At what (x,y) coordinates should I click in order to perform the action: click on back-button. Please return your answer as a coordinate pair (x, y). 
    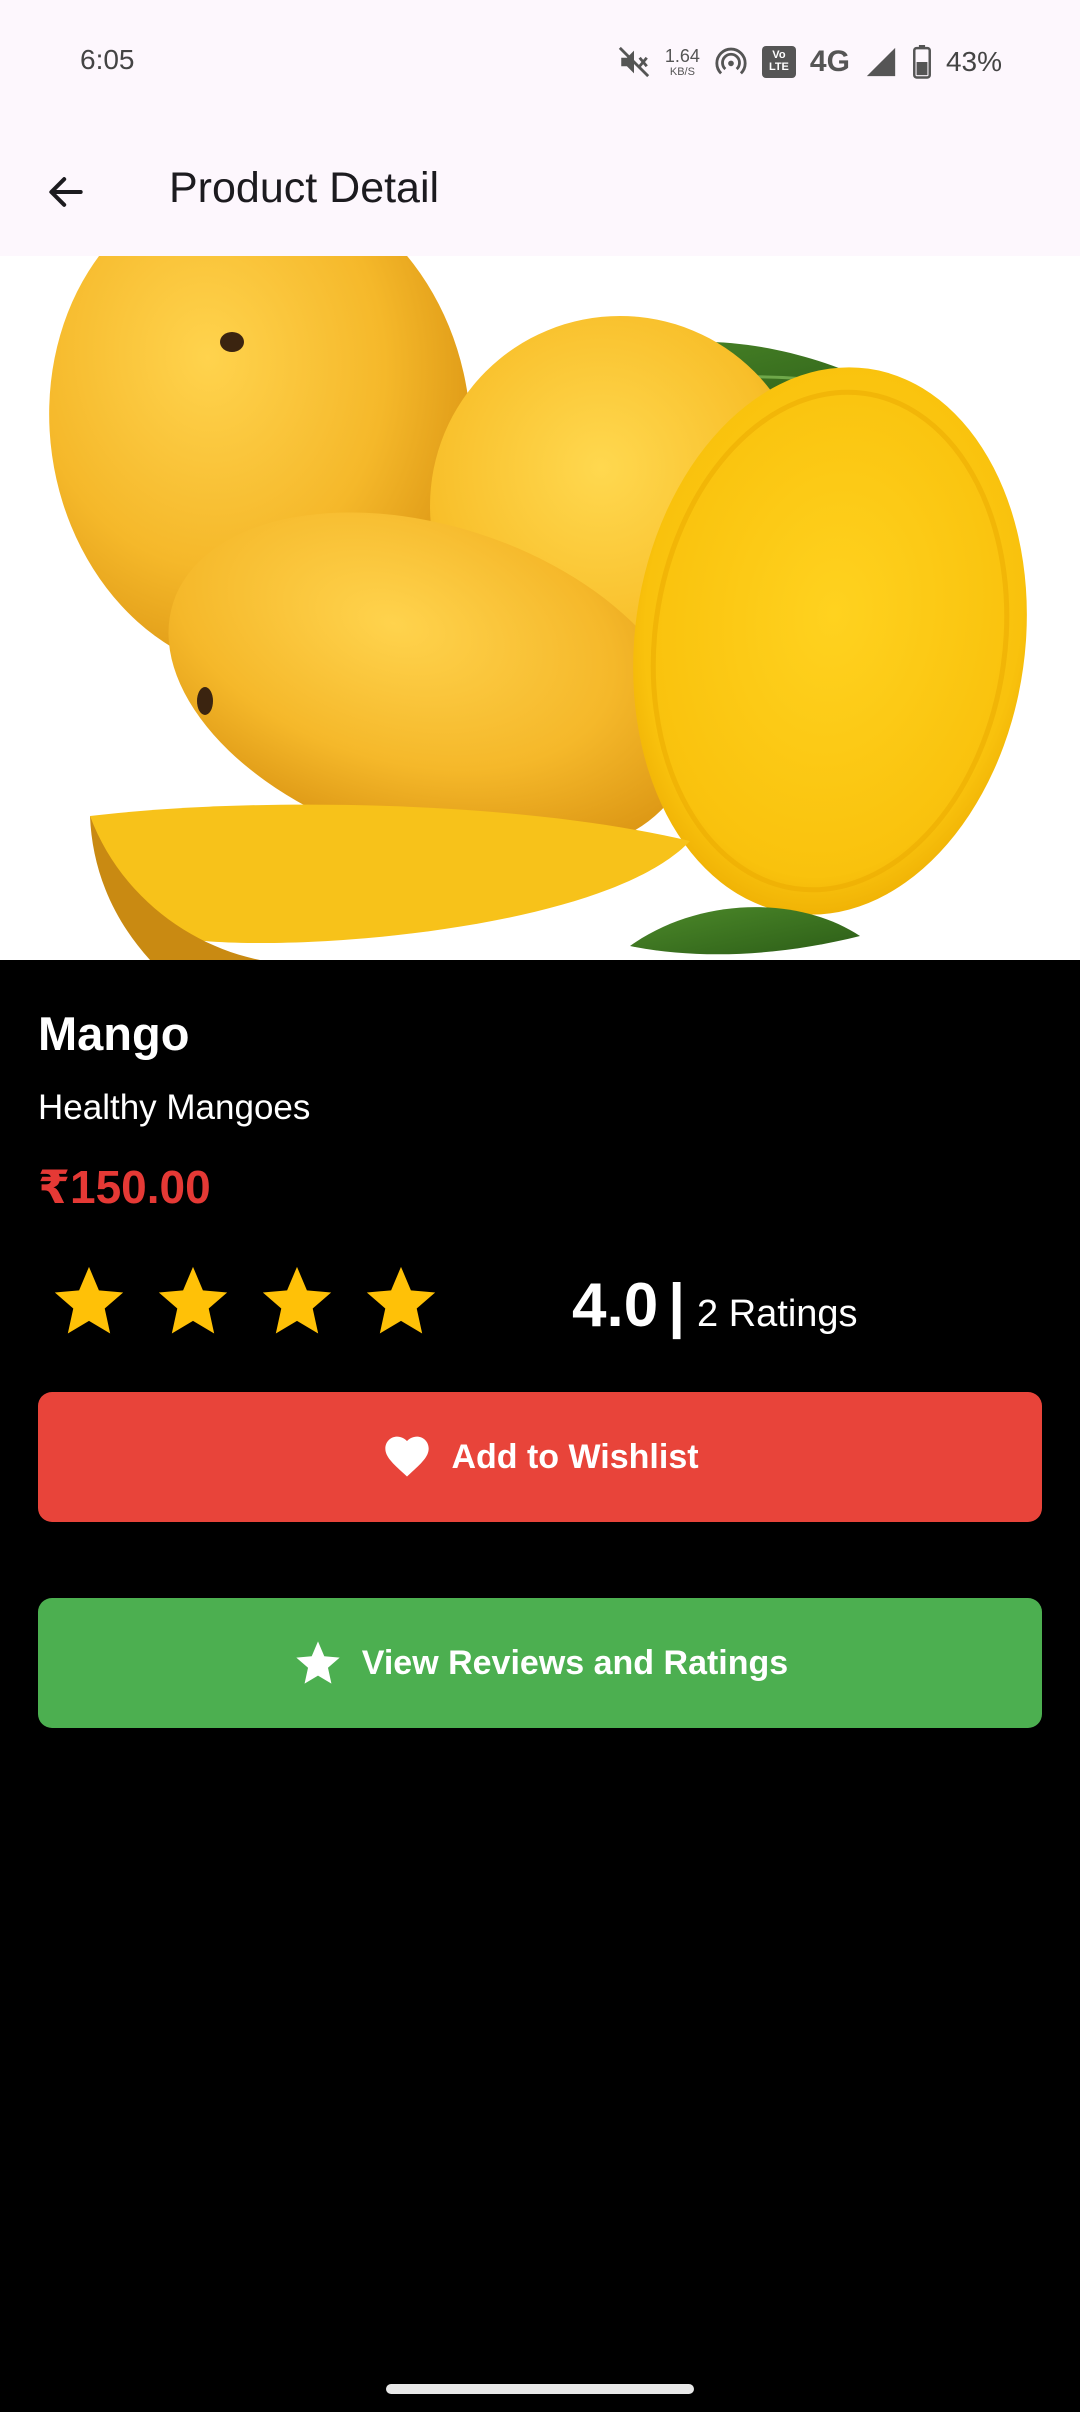
    Looking at the image, I should click on (66, 192).